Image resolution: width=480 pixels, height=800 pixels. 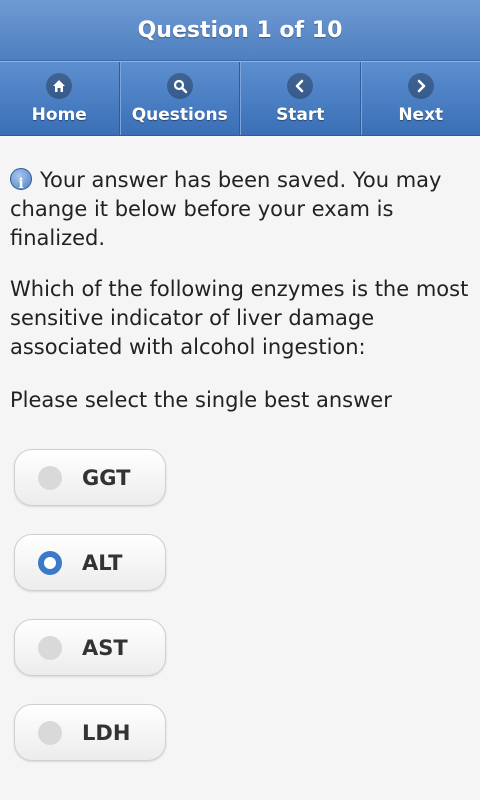 I want to click on info-icon, so click(x=21, y=183).